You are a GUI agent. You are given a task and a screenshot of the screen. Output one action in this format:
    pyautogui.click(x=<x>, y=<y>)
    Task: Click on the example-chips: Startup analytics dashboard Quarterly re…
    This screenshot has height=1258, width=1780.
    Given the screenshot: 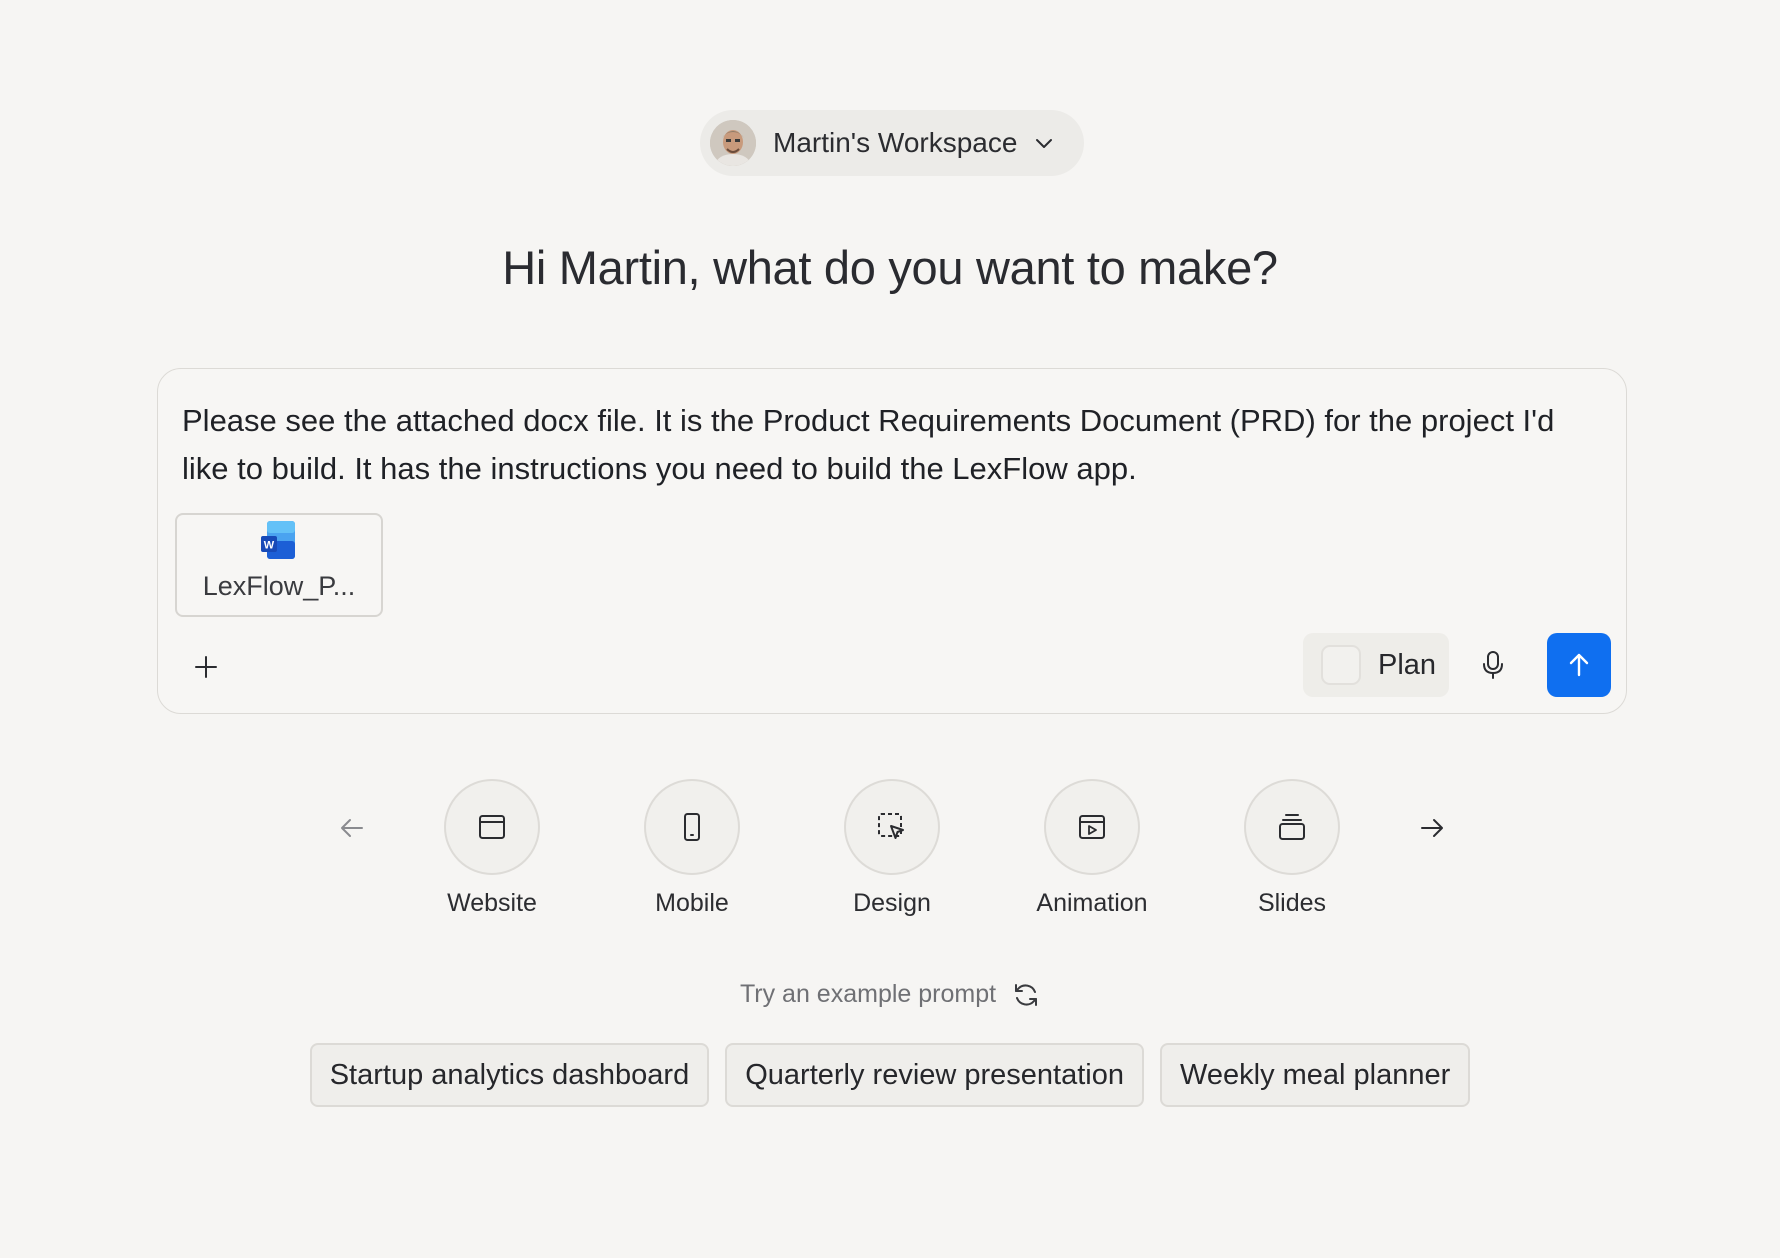 What is the action you would take?
    pyautogui.click(x=890, y=1075)
    